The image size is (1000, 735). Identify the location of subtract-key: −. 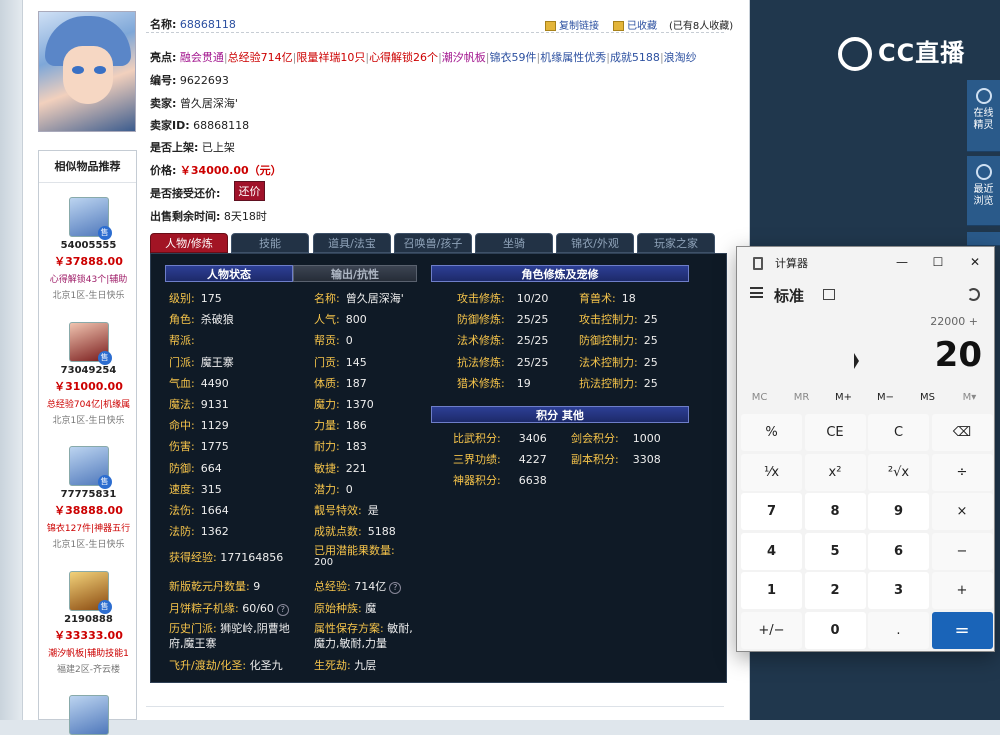
(962, 551).